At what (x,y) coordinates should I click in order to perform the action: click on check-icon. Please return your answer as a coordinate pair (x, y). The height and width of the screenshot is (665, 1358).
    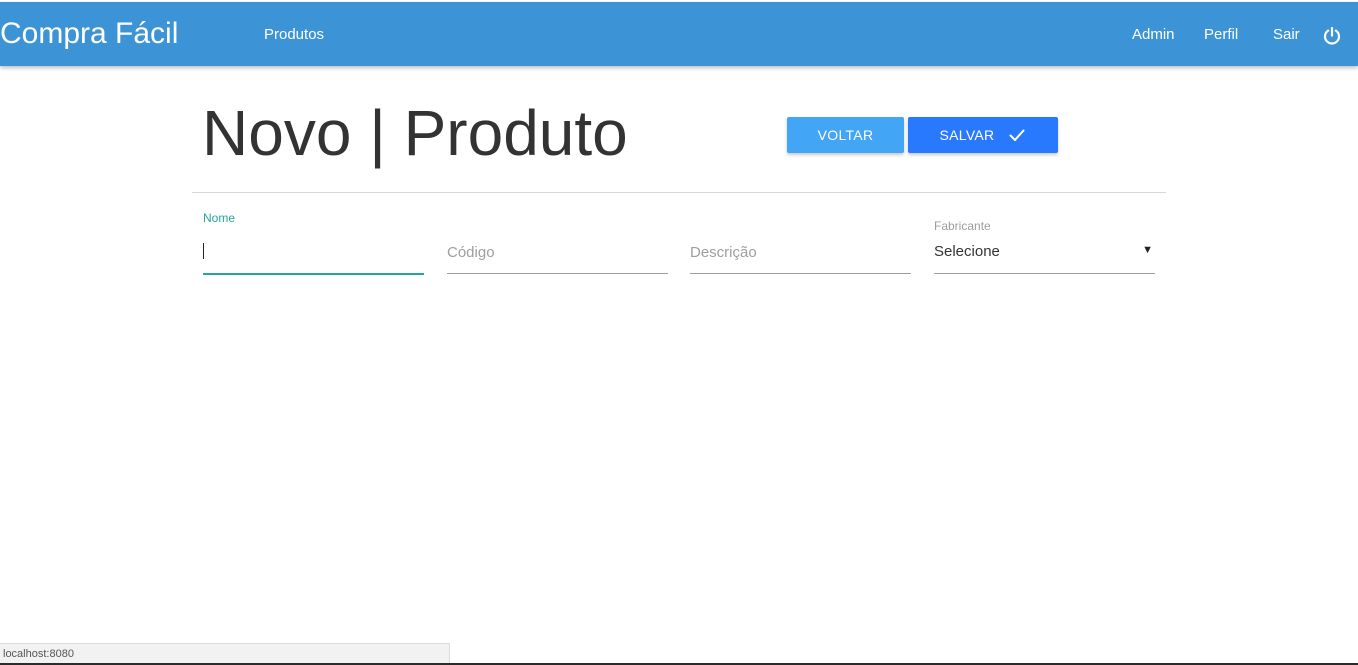
    Looking at the image, I should click on (1017, 135).